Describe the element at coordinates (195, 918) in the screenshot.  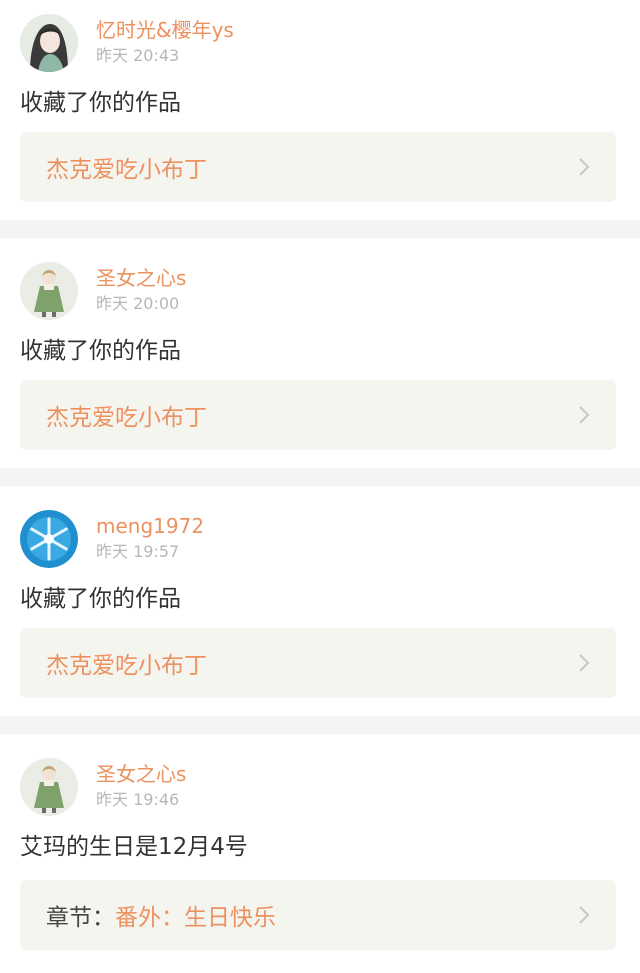
I see `chapter-title: 番外：生日快乐` at that location.